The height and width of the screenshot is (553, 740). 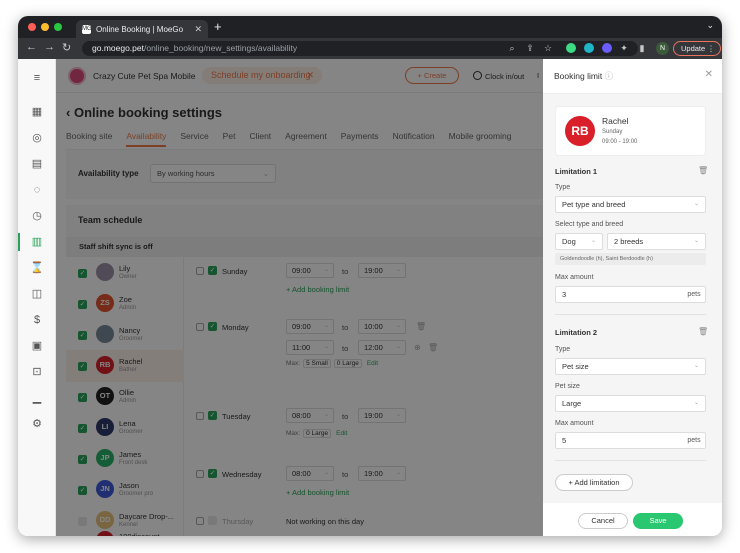 I want to click on store-icon: ▣, so click(x=37, y=346).